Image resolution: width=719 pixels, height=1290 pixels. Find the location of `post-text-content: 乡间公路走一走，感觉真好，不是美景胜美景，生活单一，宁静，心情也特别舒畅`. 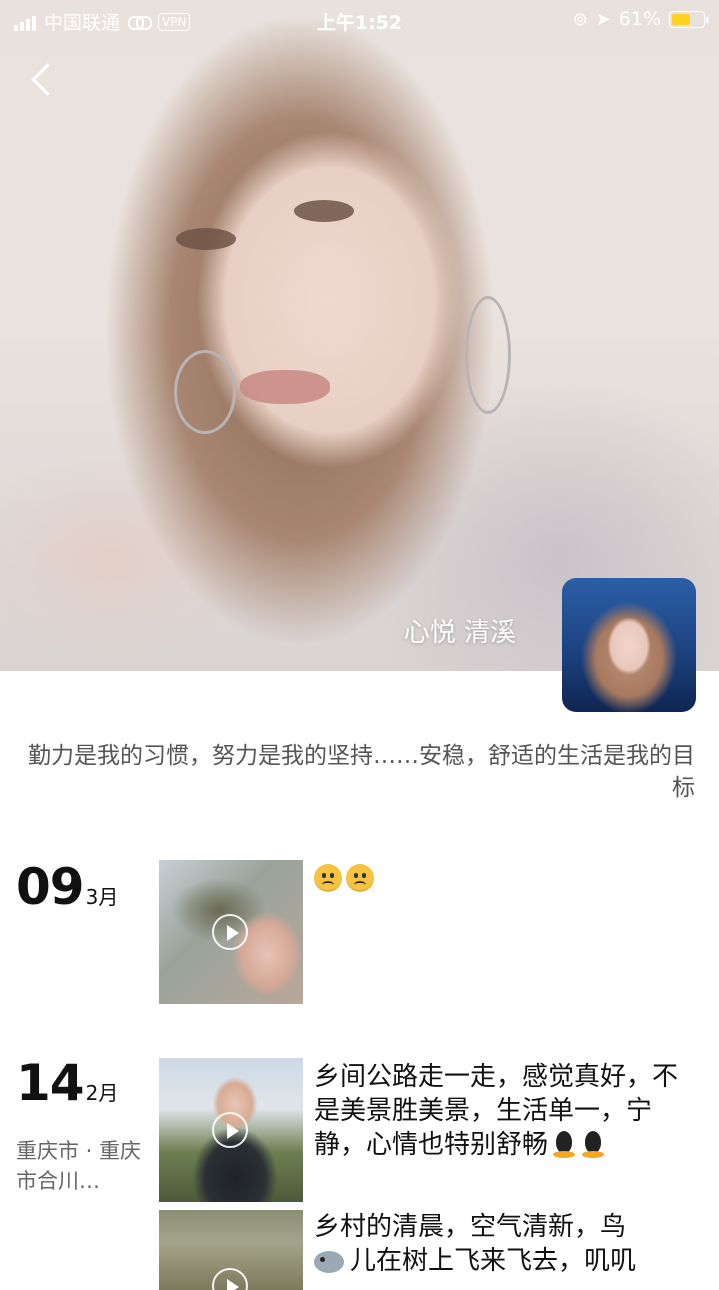

post-text-content: 乡间公路走一走，感觉真好，不是美景胜美景，生活单一，宁静，心情也特别舒畅 is located at coordinates (496, 1111).